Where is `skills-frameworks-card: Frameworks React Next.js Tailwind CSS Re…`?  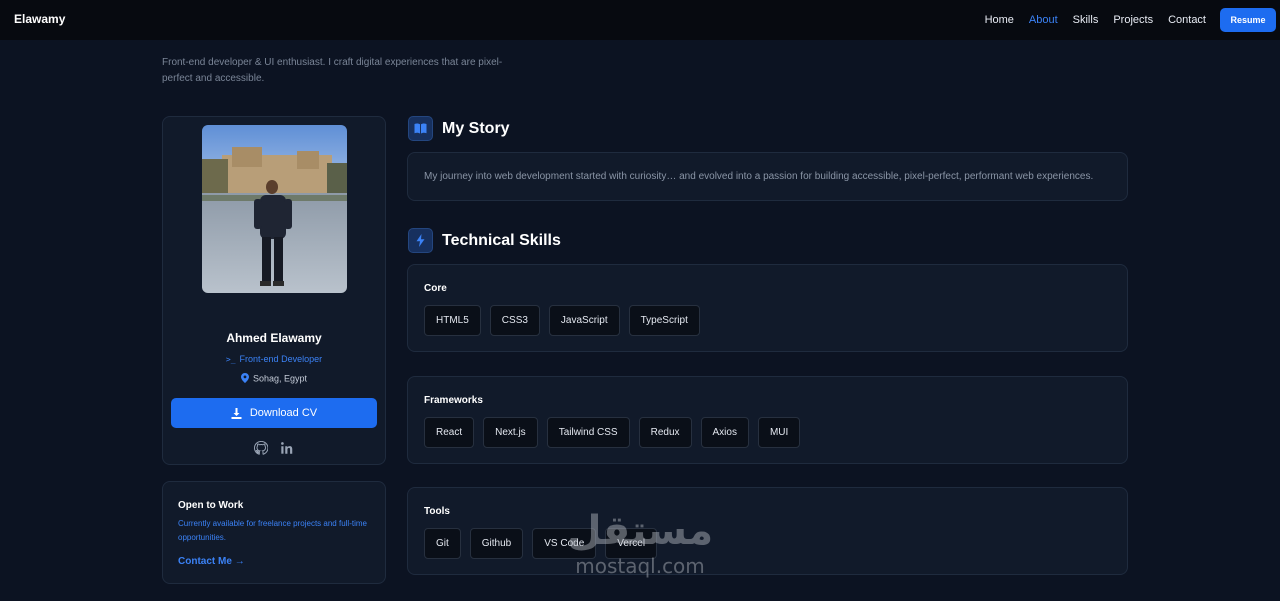 skills-frameworks-card: Frameworks React Next.js Tailwind CSS Re… is located at coordinates (767, 420).